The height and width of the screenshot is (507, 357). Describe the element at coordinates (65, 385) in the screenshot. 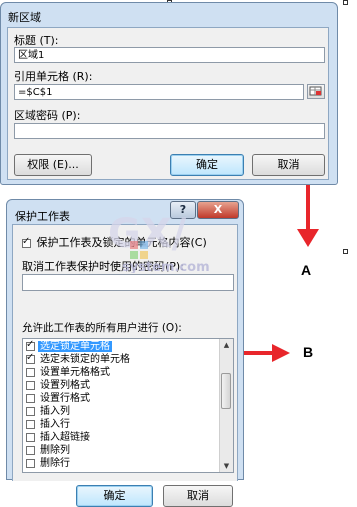

I see `permission-label: 设置列格式` at that location.